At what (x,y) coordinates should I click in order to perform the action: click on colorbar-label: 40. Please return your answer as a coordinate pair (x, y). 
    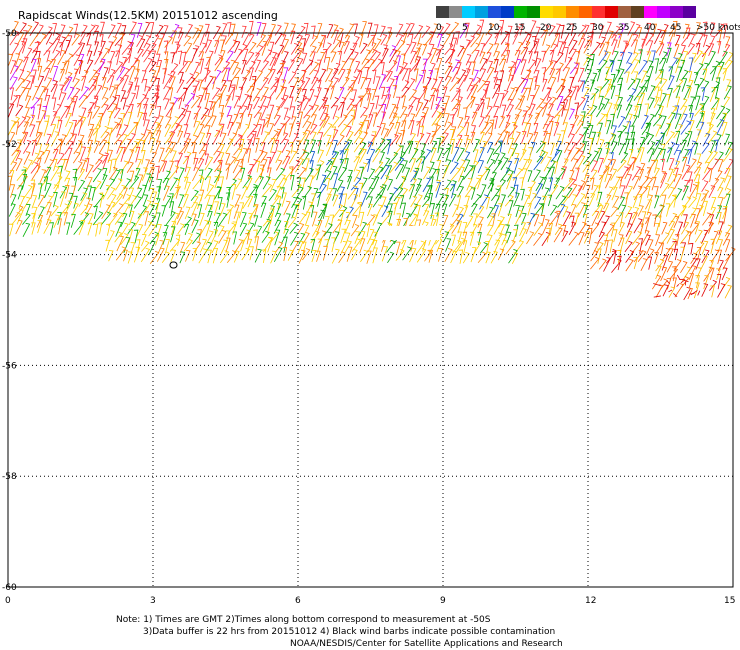
    Looking at the image, I should click on (650, 28).